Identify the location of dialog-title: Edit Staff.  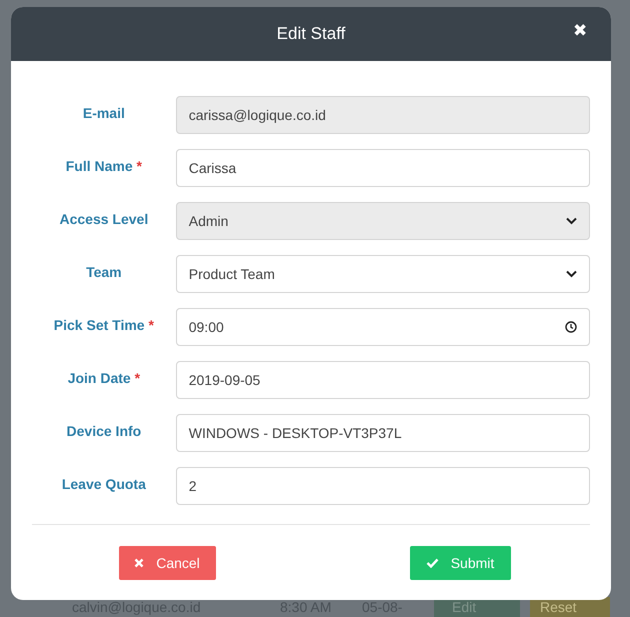
(311, 34).